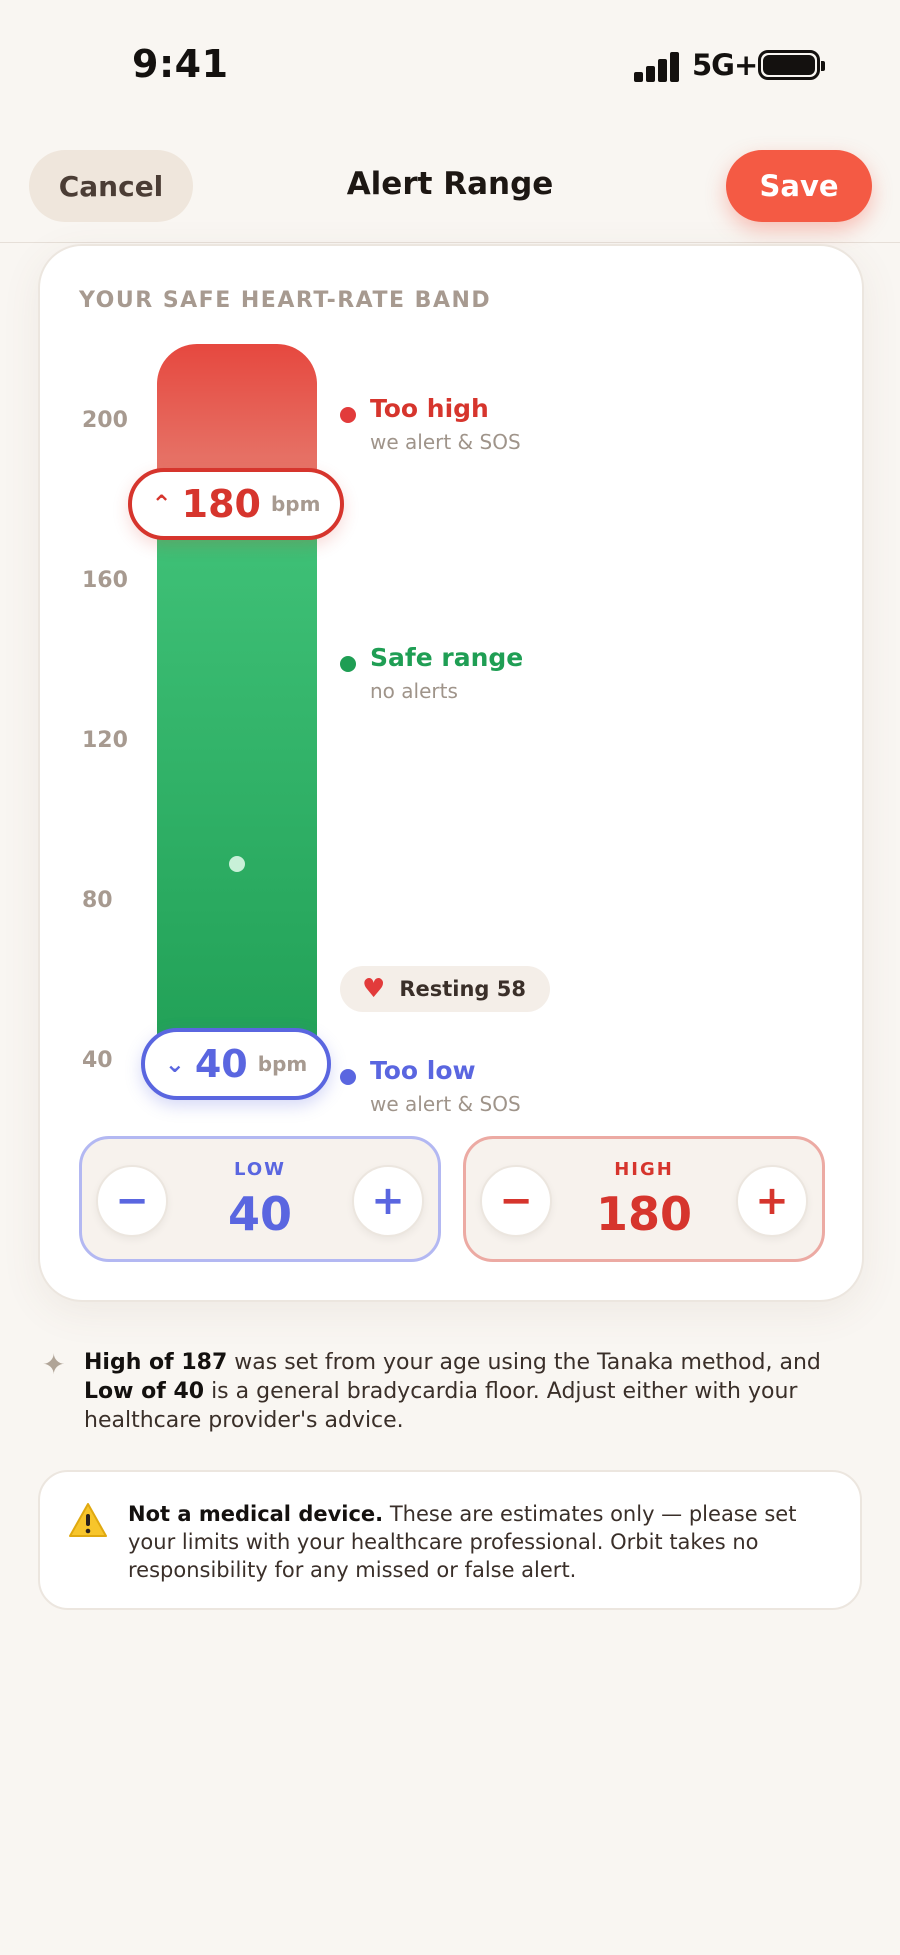  I want to click on resting-rate-label: Resting 58, so click(462, 989).